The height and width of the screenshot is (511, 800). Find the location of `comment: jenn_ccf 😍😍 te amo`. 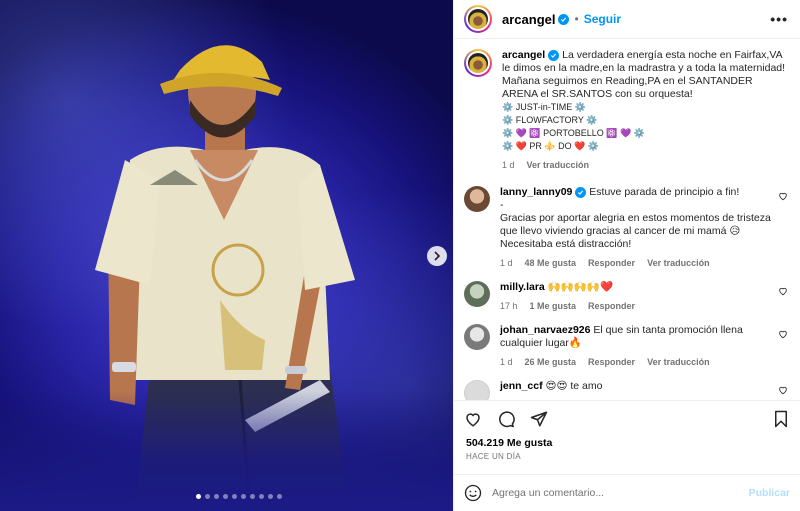

comment: jenn_ccf 😍😍 te amo is located at coordinates (626, 390).